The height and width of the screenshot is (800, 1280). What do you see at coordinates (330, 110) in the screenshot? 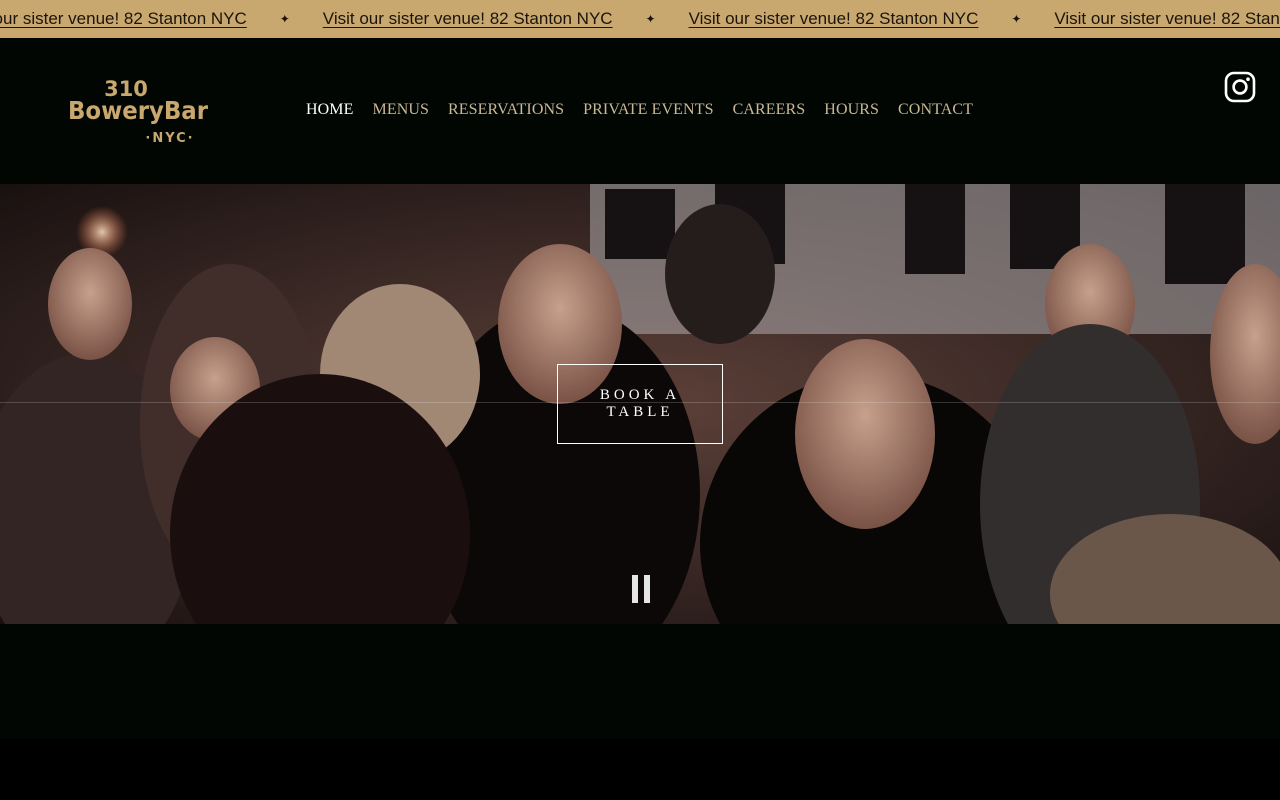
I see `nav-home: HOME` at bounding box center [330, 110].